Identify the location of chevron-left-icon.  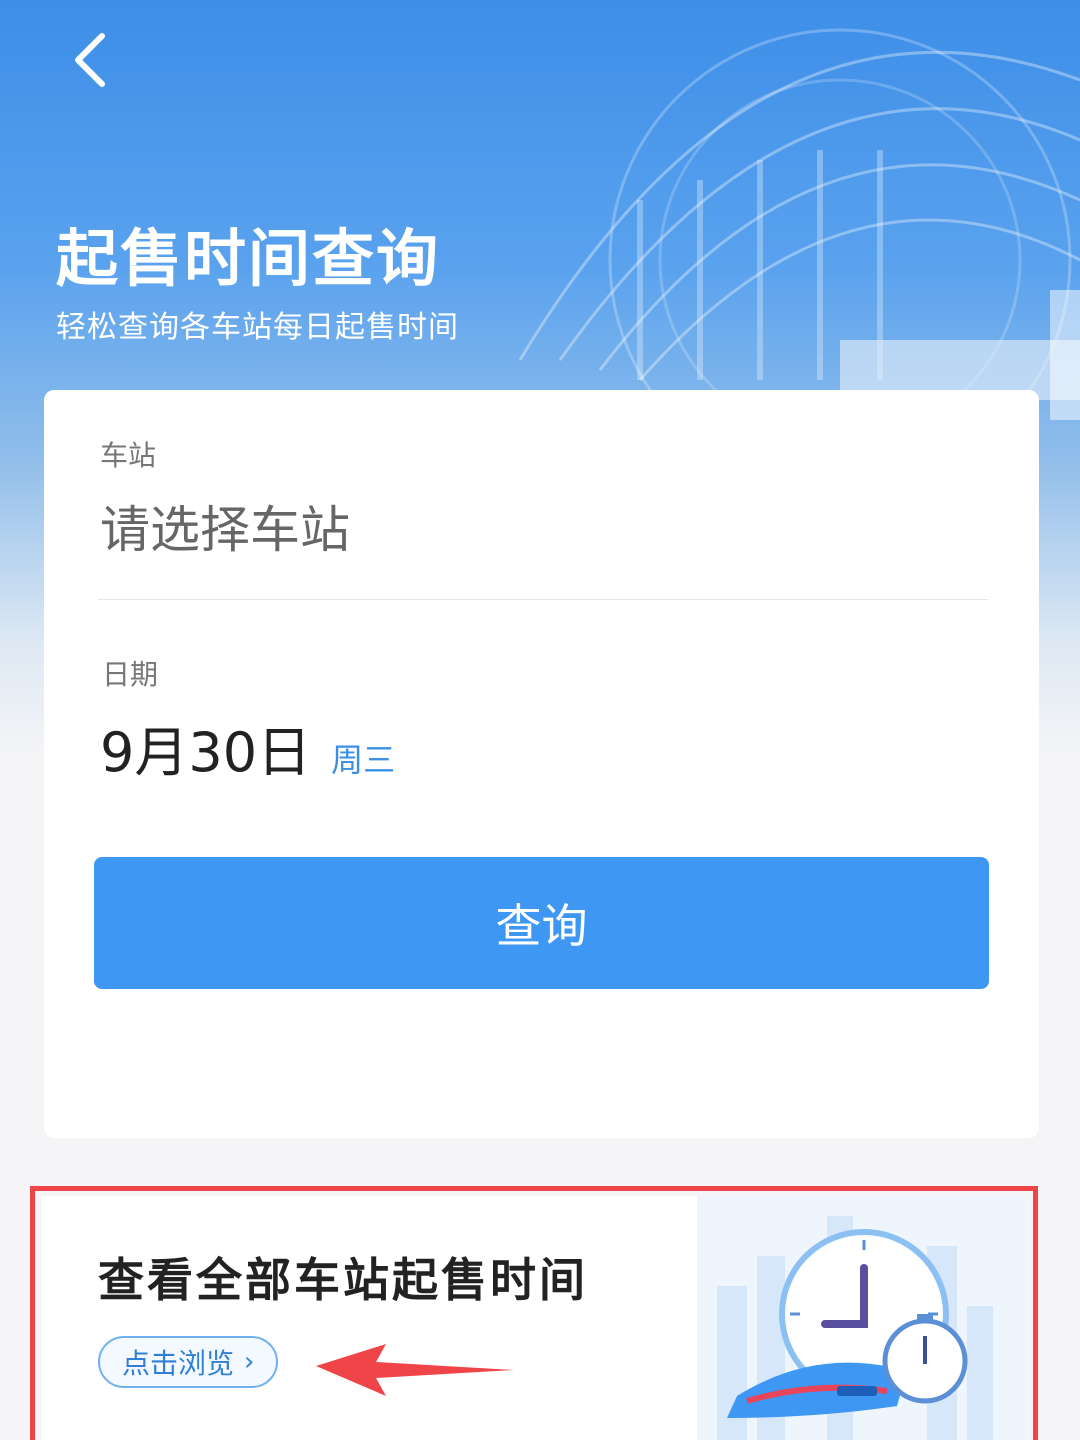
(90, 60).